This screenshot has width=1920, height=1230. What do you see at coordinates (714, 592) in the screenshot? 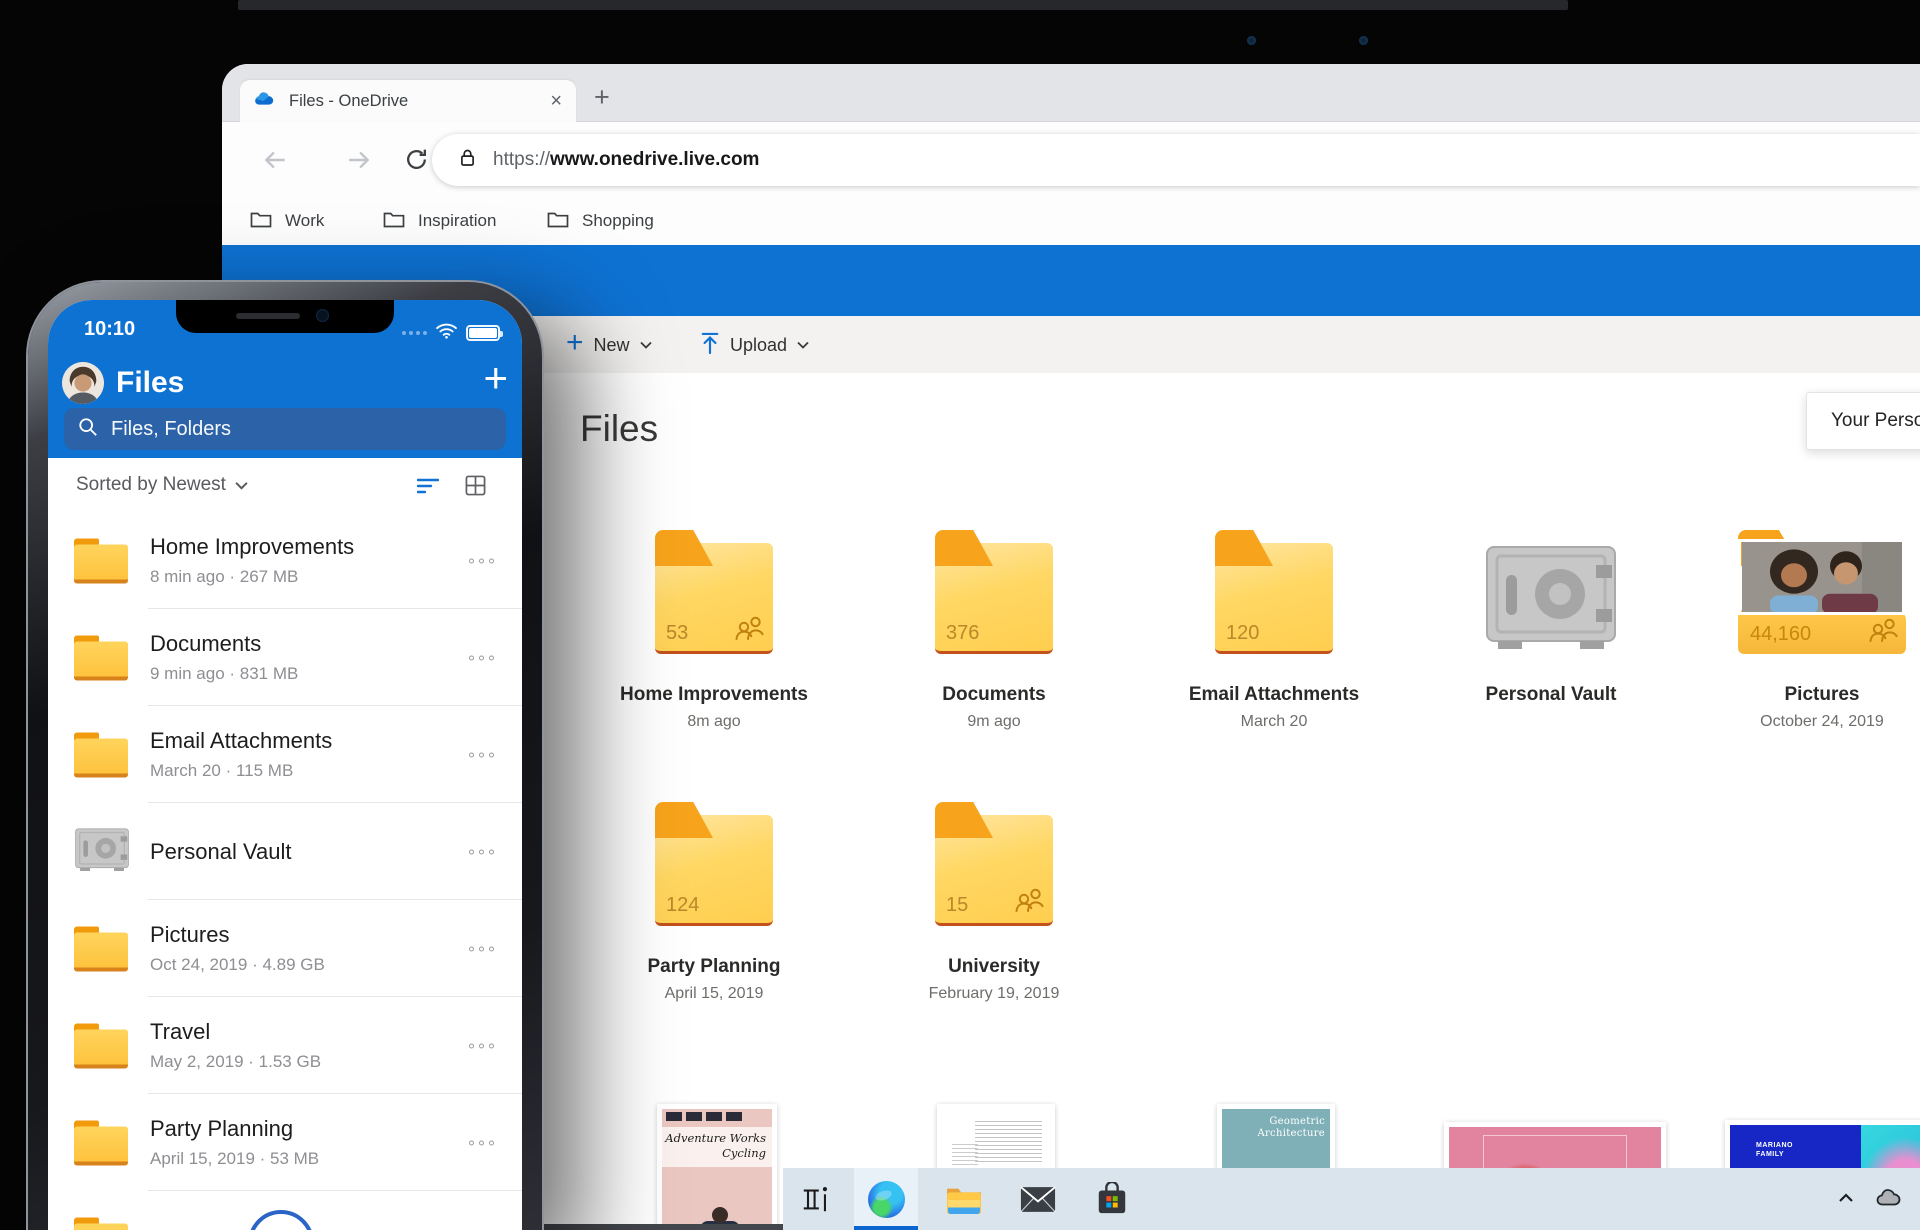
I see `folder-icon: 53` at bounding box center [714, 592].